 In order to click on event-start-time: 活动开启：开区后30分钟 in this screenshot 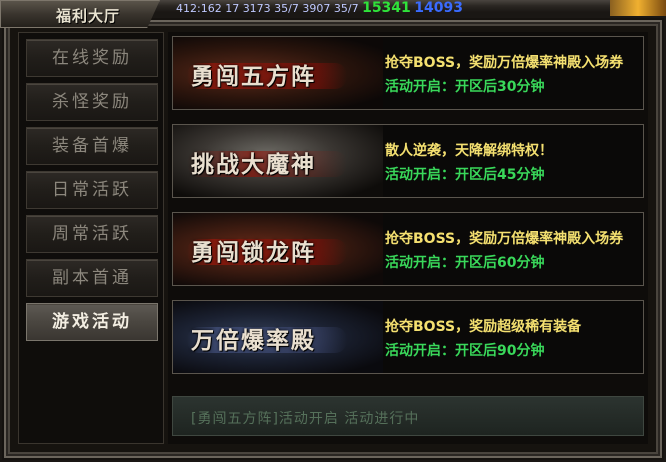, I will do `click(465, 87)`.